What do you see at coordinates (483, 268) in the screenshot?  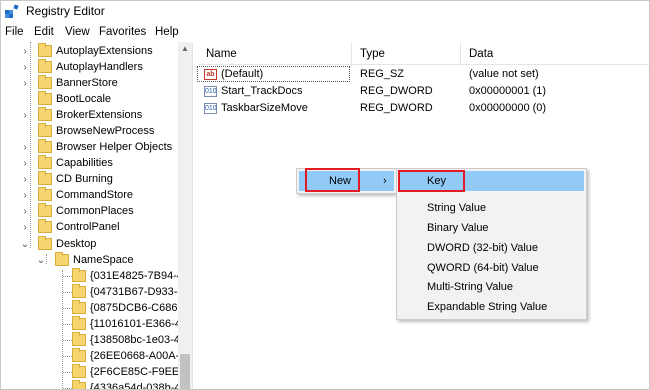 I see `menu-item-qword-value: QWORD (64-bit) Value` at bounding box center [483, 268].